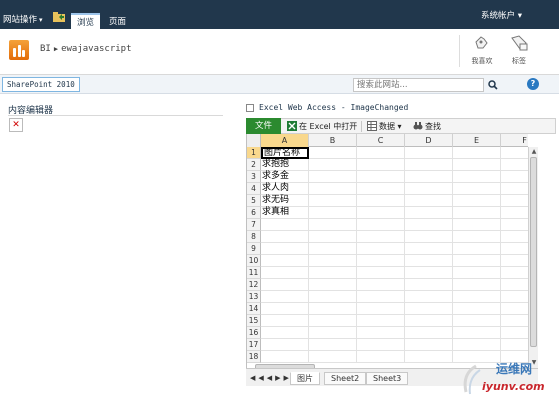  What do you see at coordinates (285, 213) in the screenshot?
I see `grid-cell: 求真相` at bounding box center [285, 213].